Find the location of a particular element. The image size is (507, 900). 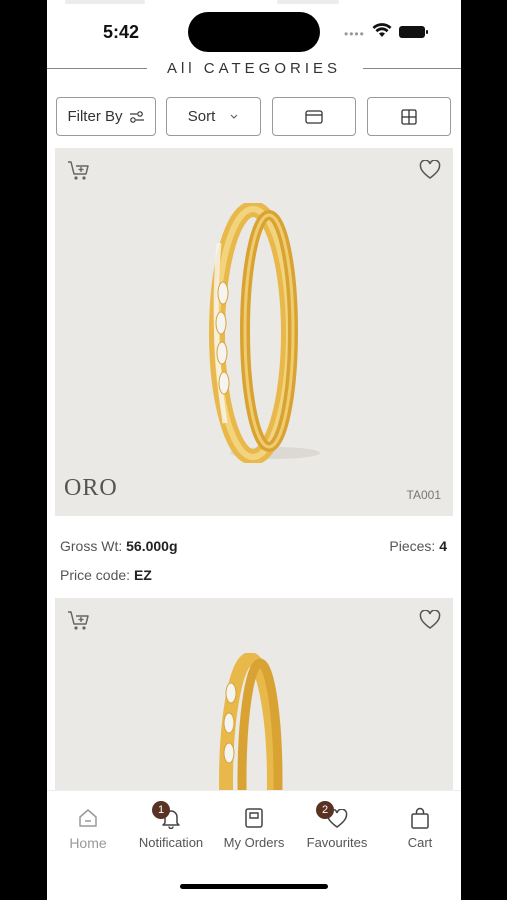

wifi-icon is located at coordinates (382, 30).